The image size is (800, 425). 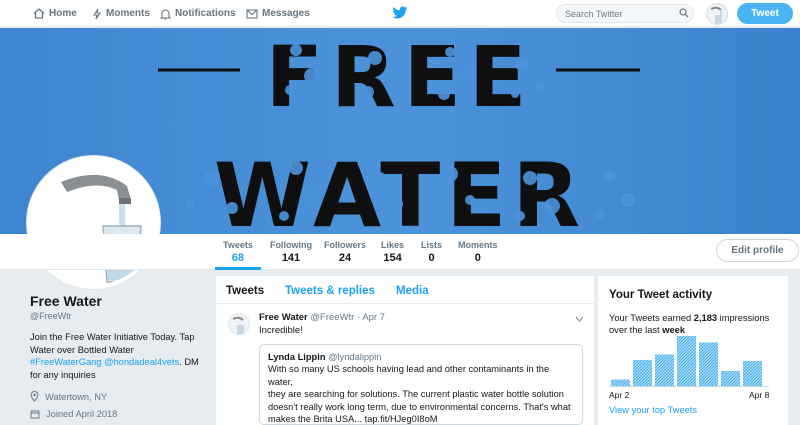 I want to click on activity-line2-pre: over the last, so click(x=634, y=330).